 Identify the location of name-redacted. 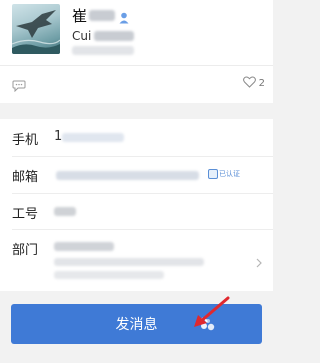
(102, 15).